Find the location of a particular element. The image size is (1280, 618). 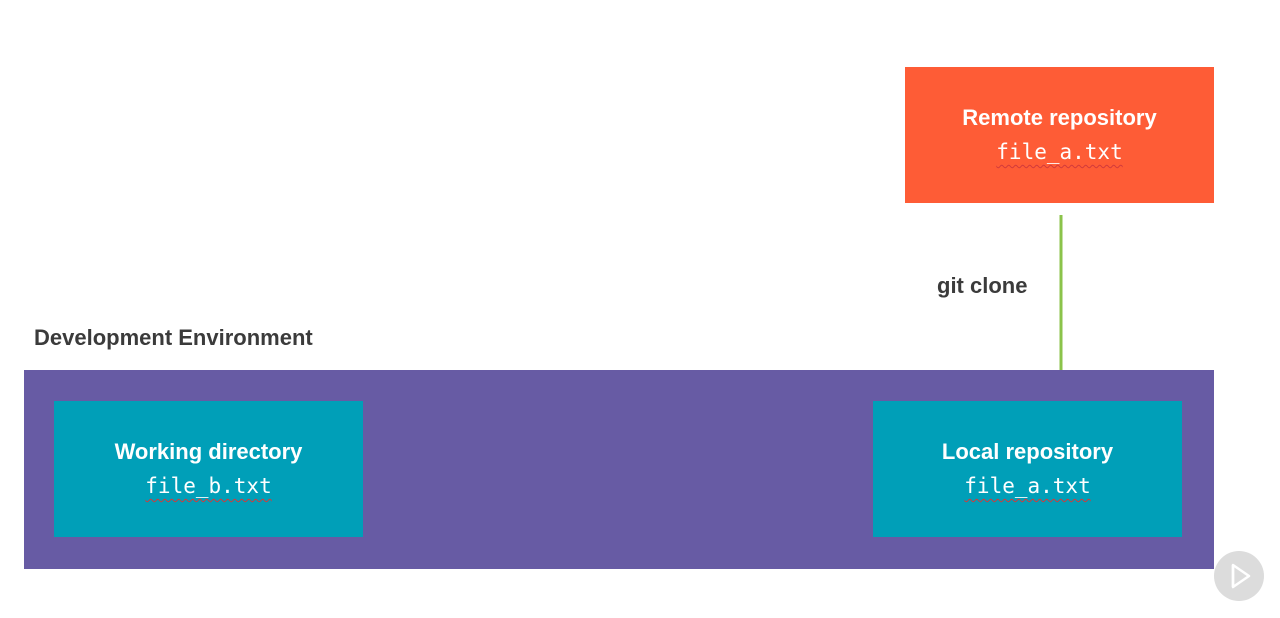

local-repository-title: Local repository is located at coordinates (1027, 451).